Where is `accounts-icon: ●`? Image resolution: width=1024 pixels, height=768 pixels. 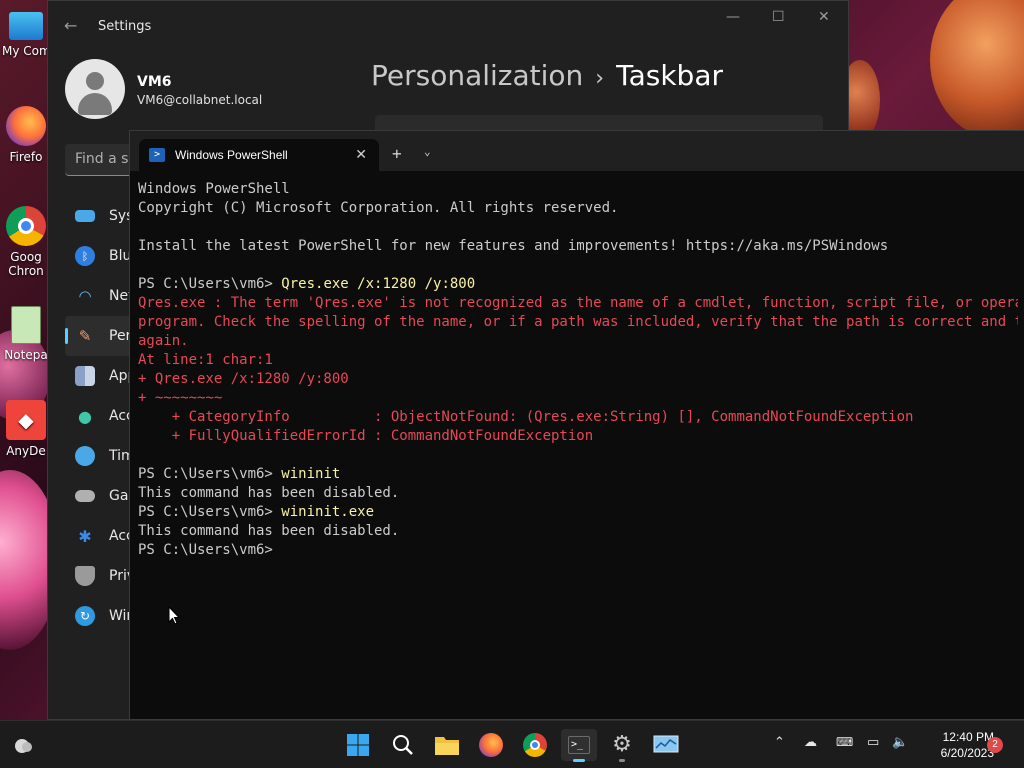 accounts-icon: ● is located at coordinates (85, 416).